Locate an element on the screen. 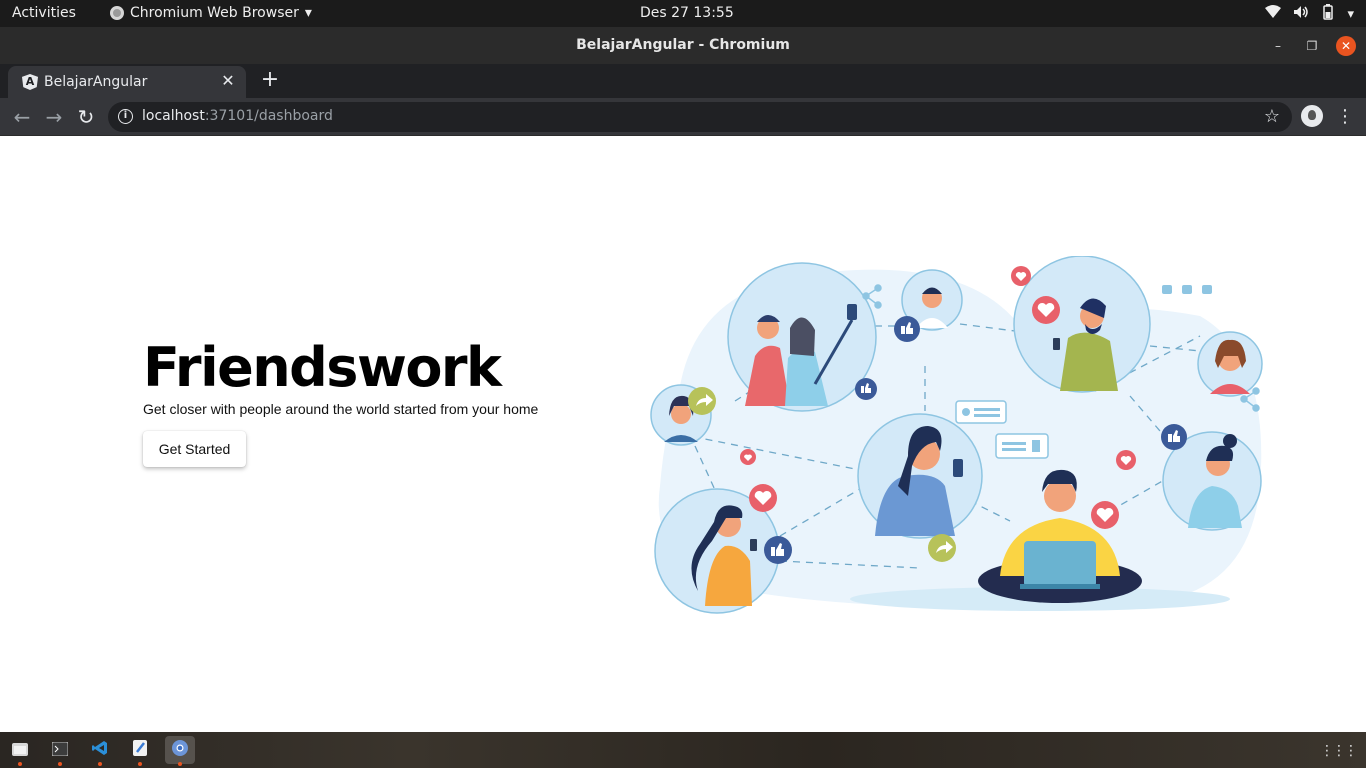 The width and height of the screenshot is (1366, 768). reload-button: ↻ is located at coordinates (86, 117).